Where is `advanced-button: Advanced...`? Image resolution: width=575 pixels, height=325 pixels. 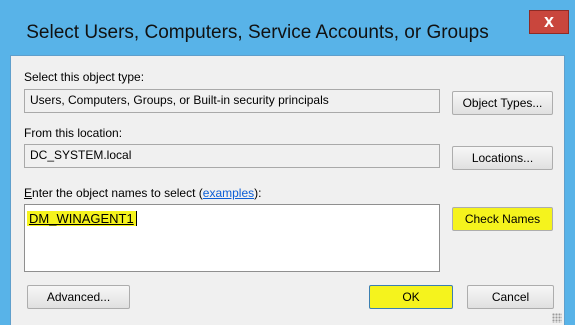 advanced-button: Advanced... is located at coordinates (78, 297).